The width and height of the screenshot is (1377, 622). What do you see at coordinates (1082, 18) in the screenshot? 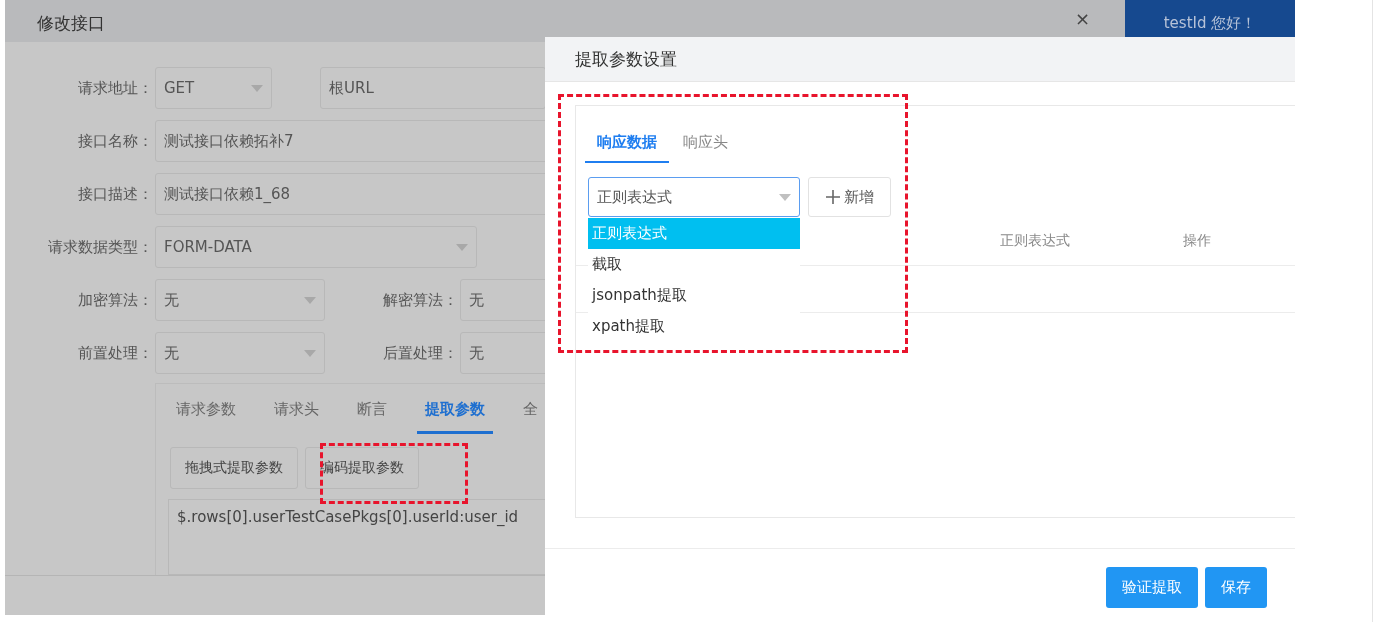
I see `close-button: ×` at bounding box center [1082, 18].